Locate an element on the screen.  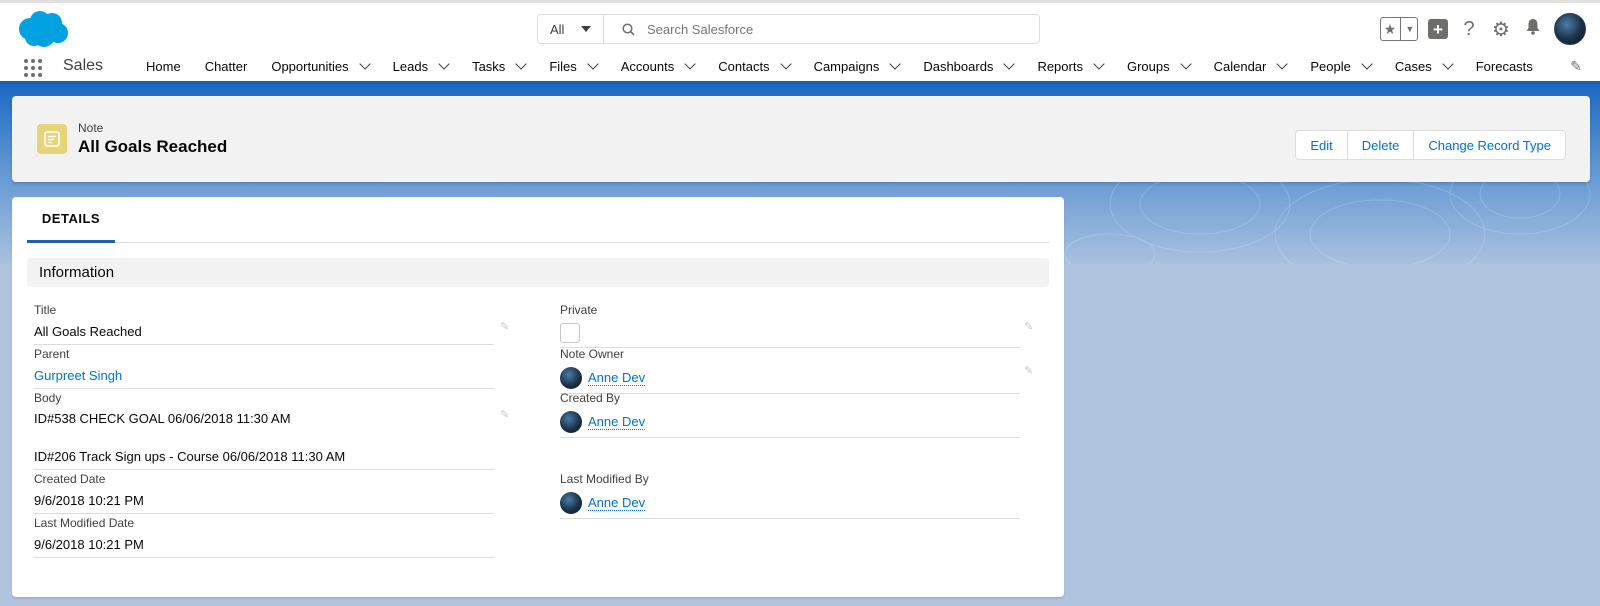
field-label: Title is located at coordinates (45, 310).